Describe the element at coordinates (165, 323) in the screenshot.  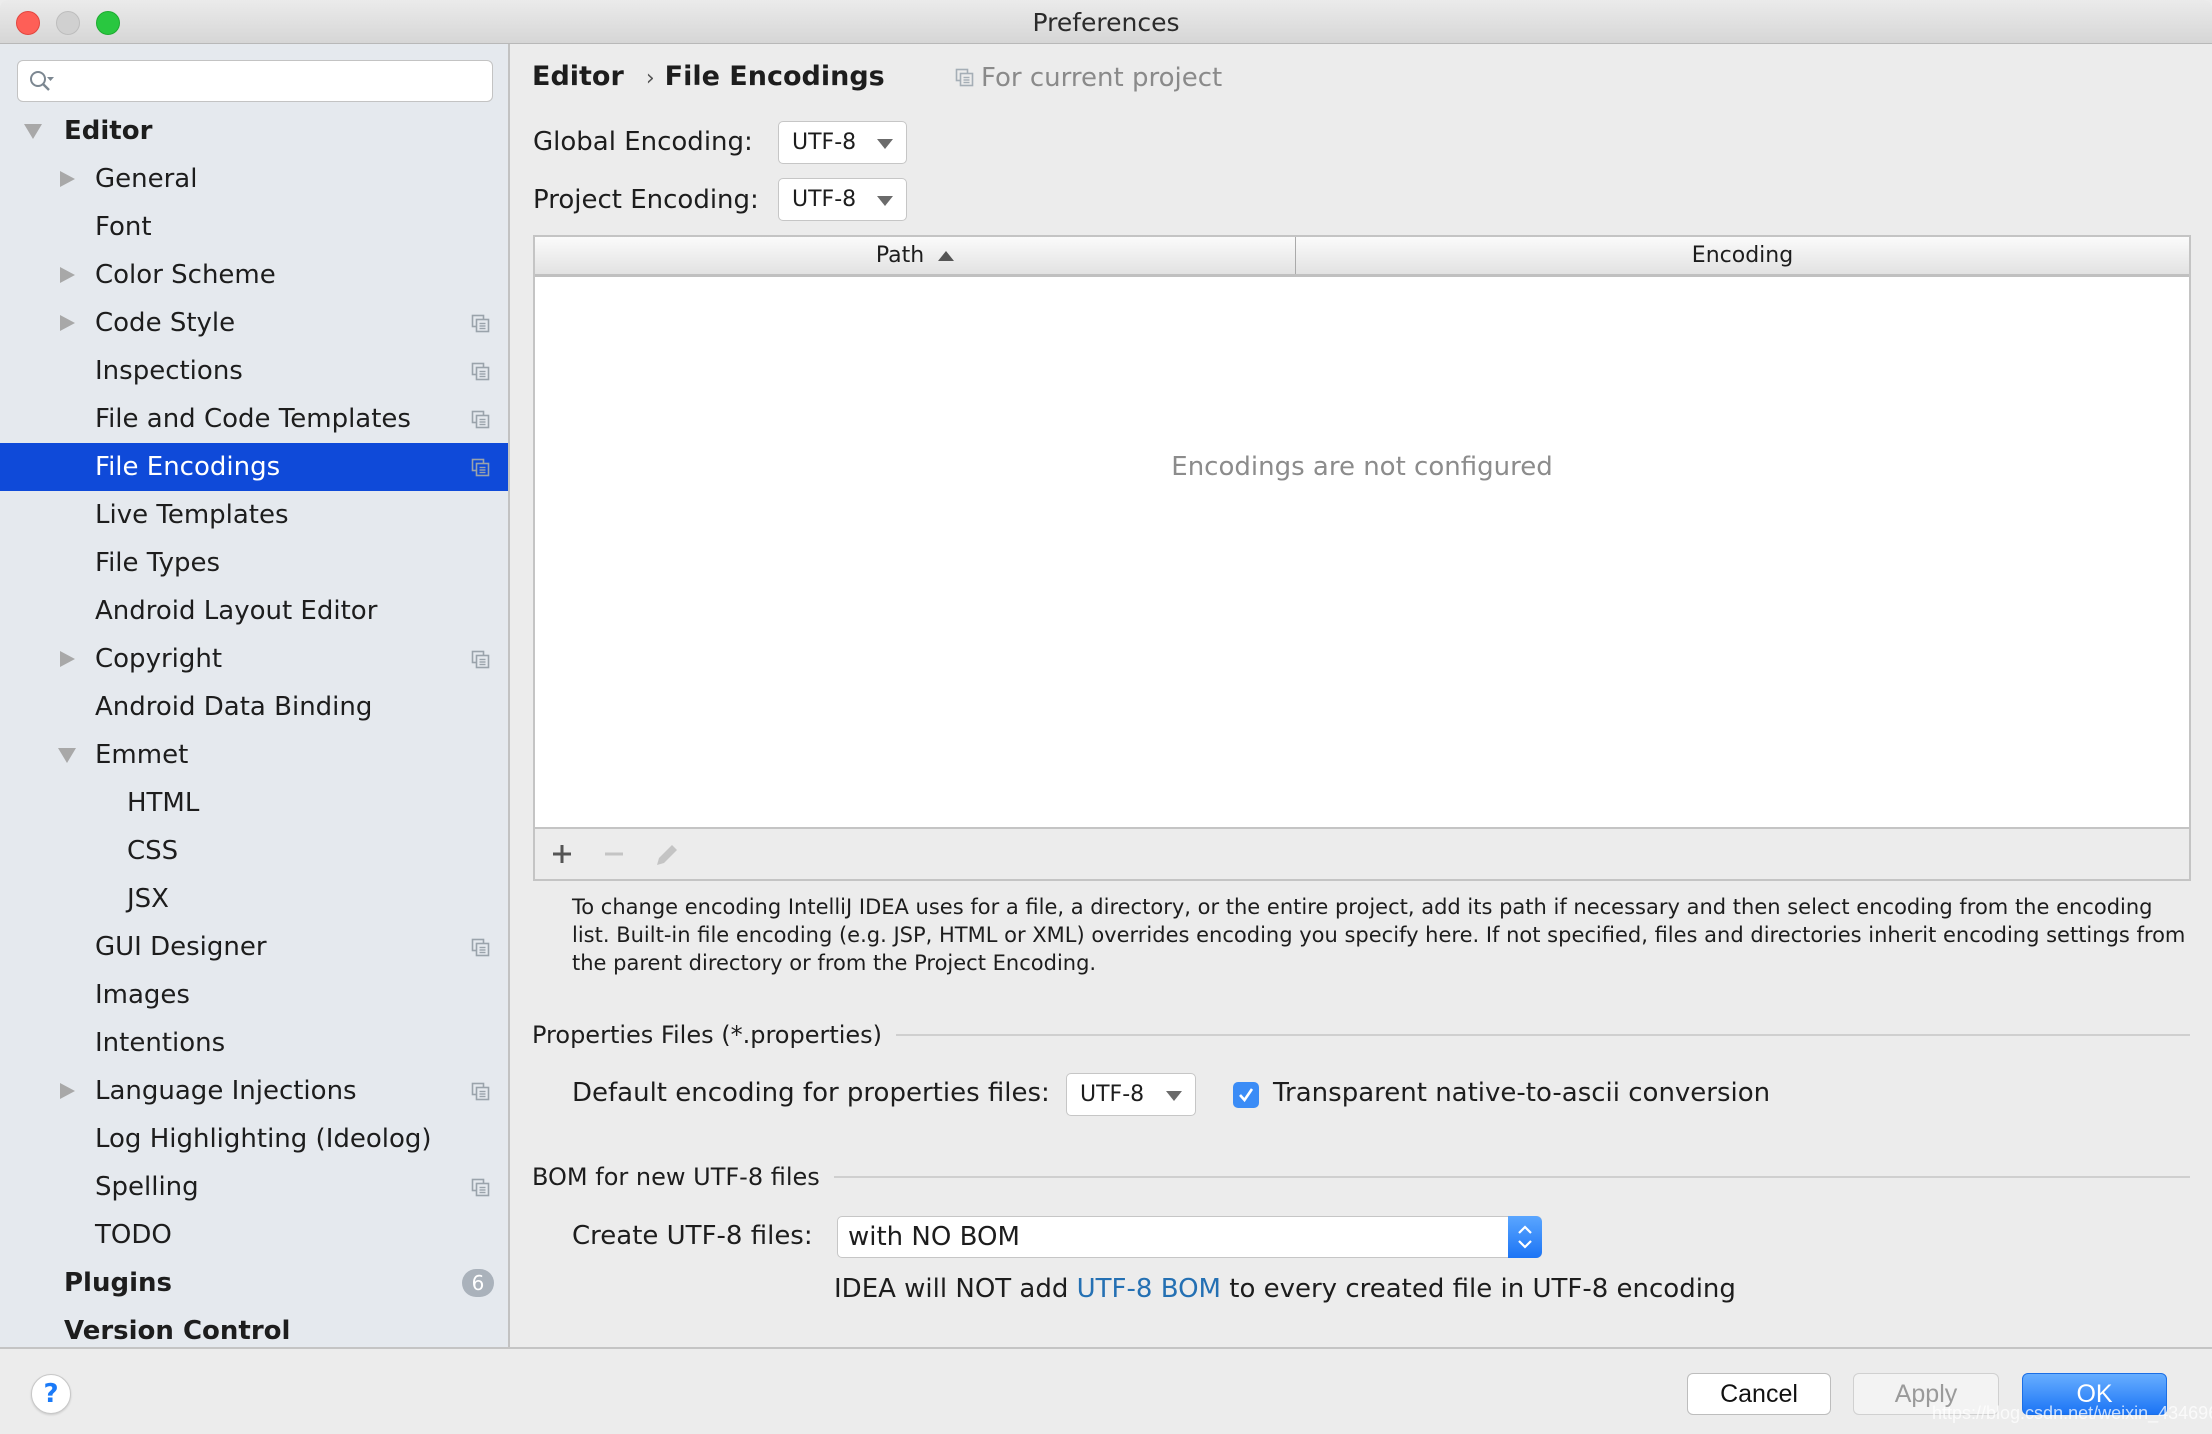
I see `sidebar-item-label: Code Style` at that location.